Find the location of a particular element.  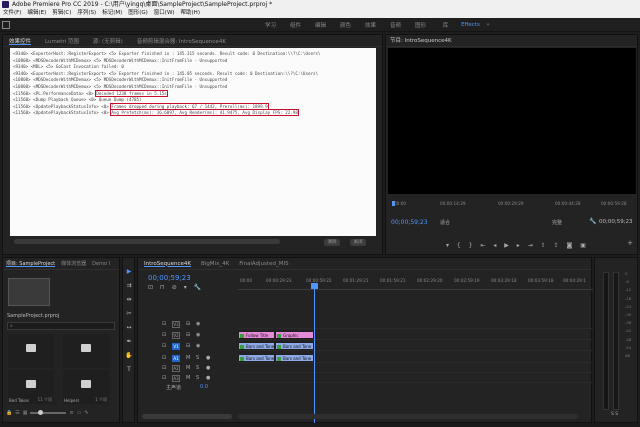

meter-solo-buttons: S S is located at coordinates (614, 414).